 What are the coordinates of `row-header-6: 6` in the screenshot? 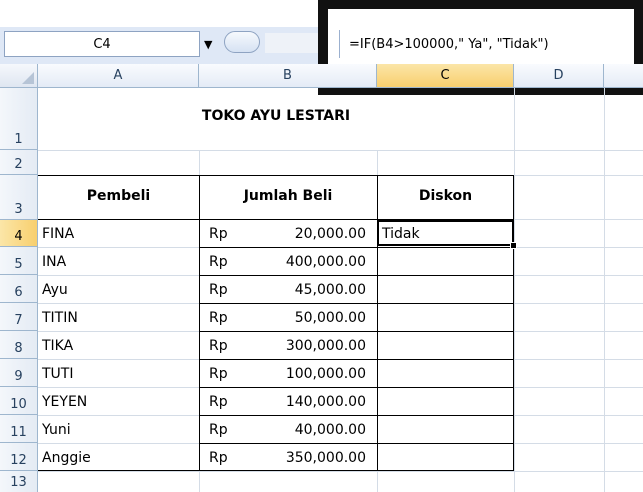 It's located at (19, 289).